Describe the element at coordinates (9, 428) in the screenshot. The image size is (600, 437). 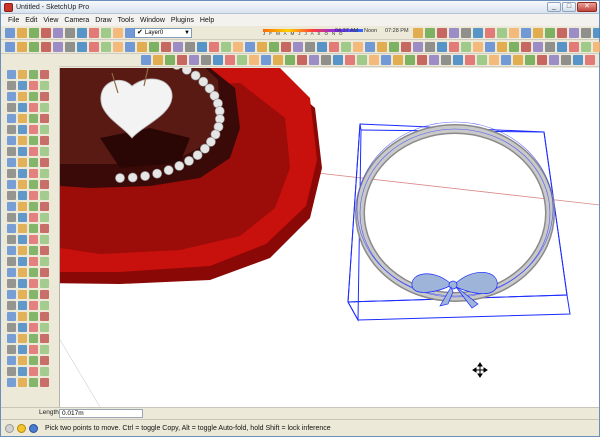
I see `geo-location-icon` at that location.